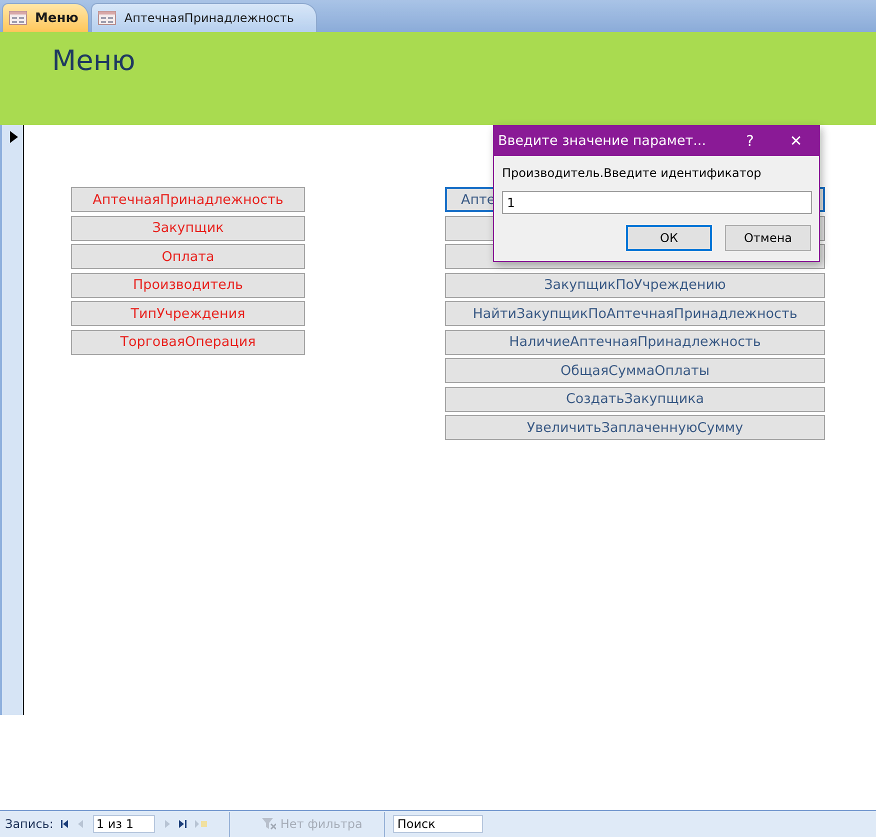 The image size is (876, 837). I want to click on form-button: НайтиЗакупщикПоАптечнаяПринадлежность, so click(635, 313).